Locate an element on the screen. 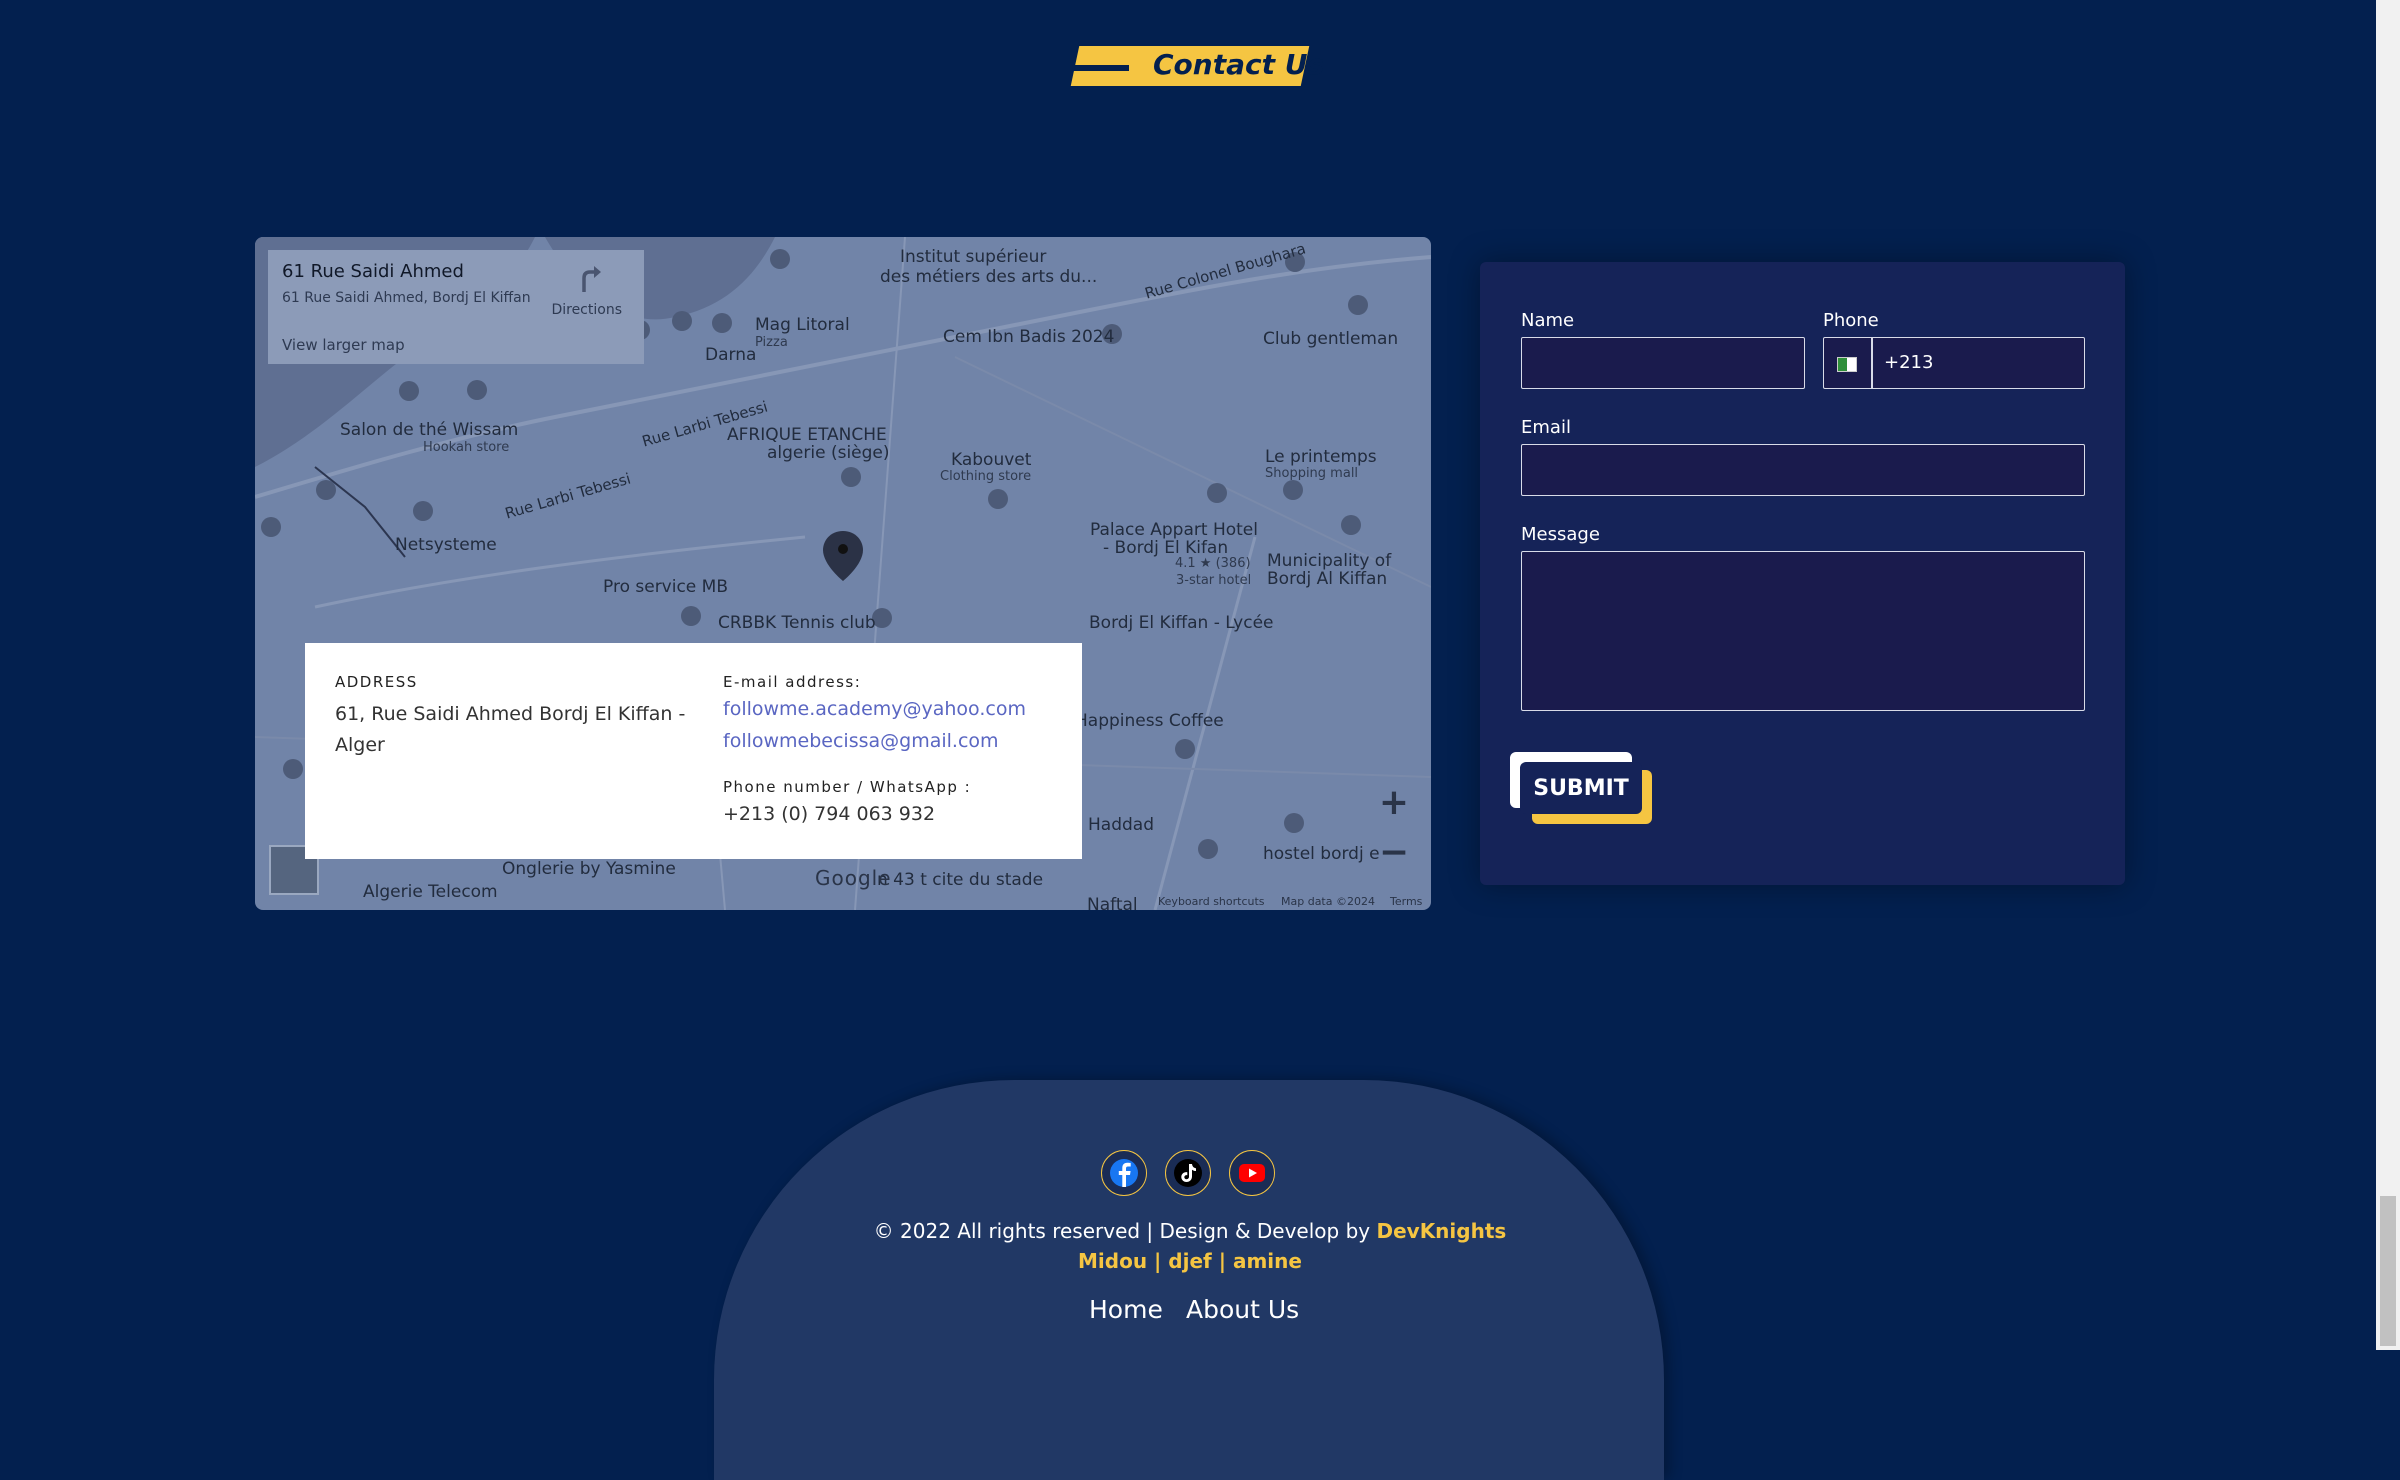 The width and height of the screenshot is (2400, 1480). map-place-label: Bordj El Kiffan - Lycée is located at coordinates (1181, 623).